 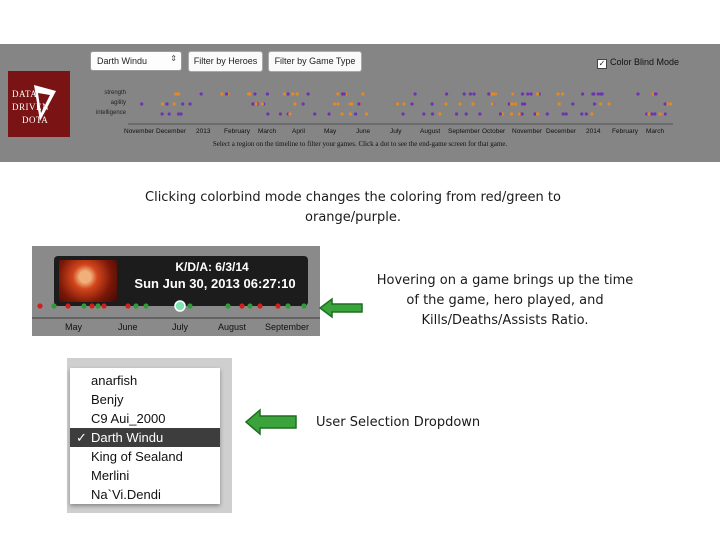 What do you see at coordinates (145, 494) in the screenshot?
I see `dropdown-item: Na`Vi.Dendi` at bounding box center [145, 494].